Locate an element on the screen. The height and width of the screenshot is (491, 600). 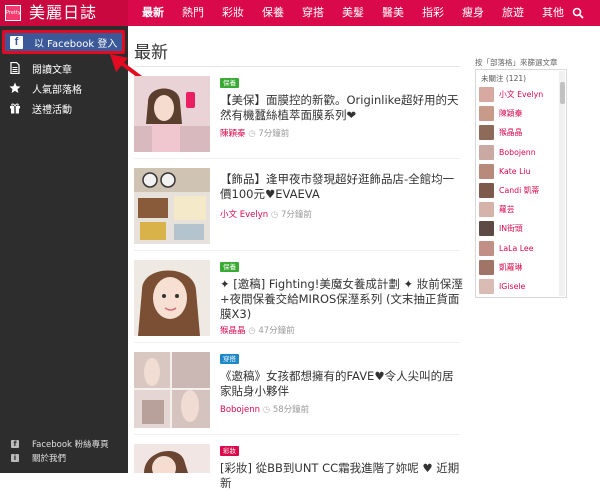
post-title: 【美保】面膜控的新歡。Originlike超好用的天然有機蠶絲植萃面膜系列❤ is located at coordinates (342, 108).